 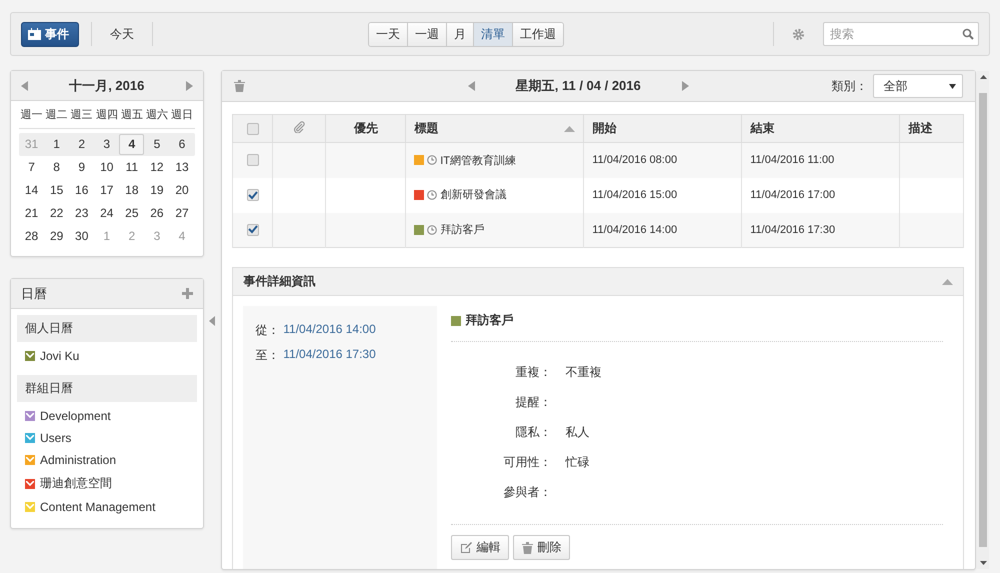 I want to click on day-cell: 5, so click(x=157, y=144).